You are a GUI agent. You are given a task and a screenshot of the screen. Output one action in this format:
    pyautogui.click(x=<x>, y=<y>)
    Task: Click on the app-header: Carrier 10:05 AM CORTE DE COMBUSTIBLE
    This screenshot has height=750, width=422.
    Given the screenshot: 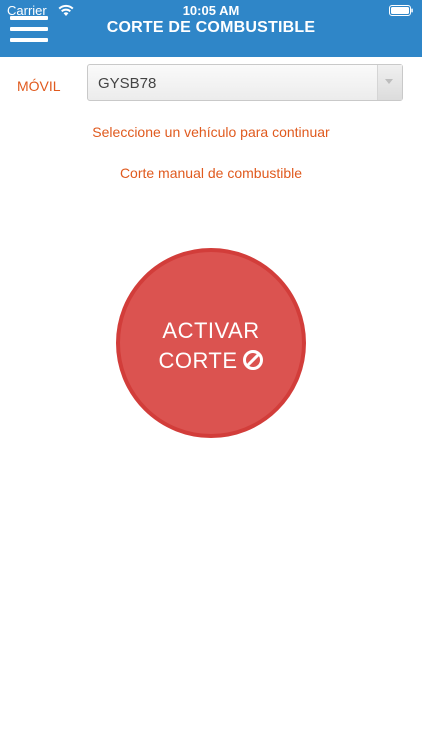 What is the action you would take?
    pyautogui.click(x=211, y=28)
    